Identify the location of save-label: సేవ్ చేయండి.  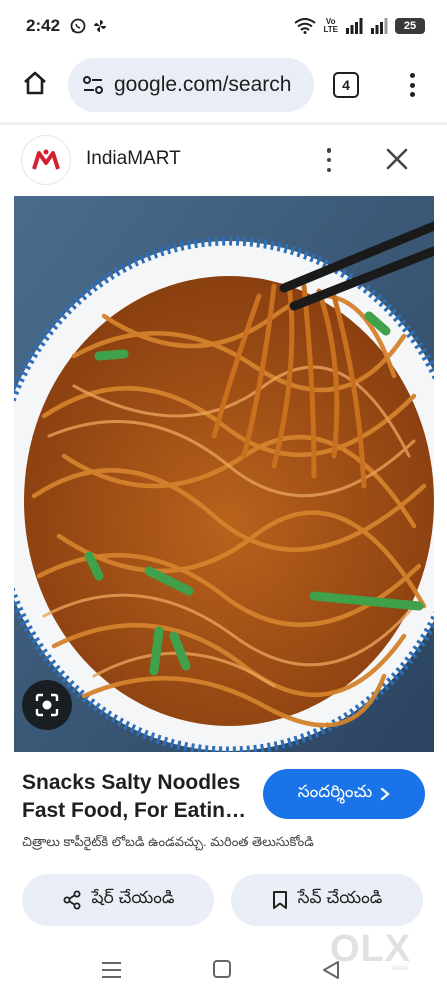
(340, 897).